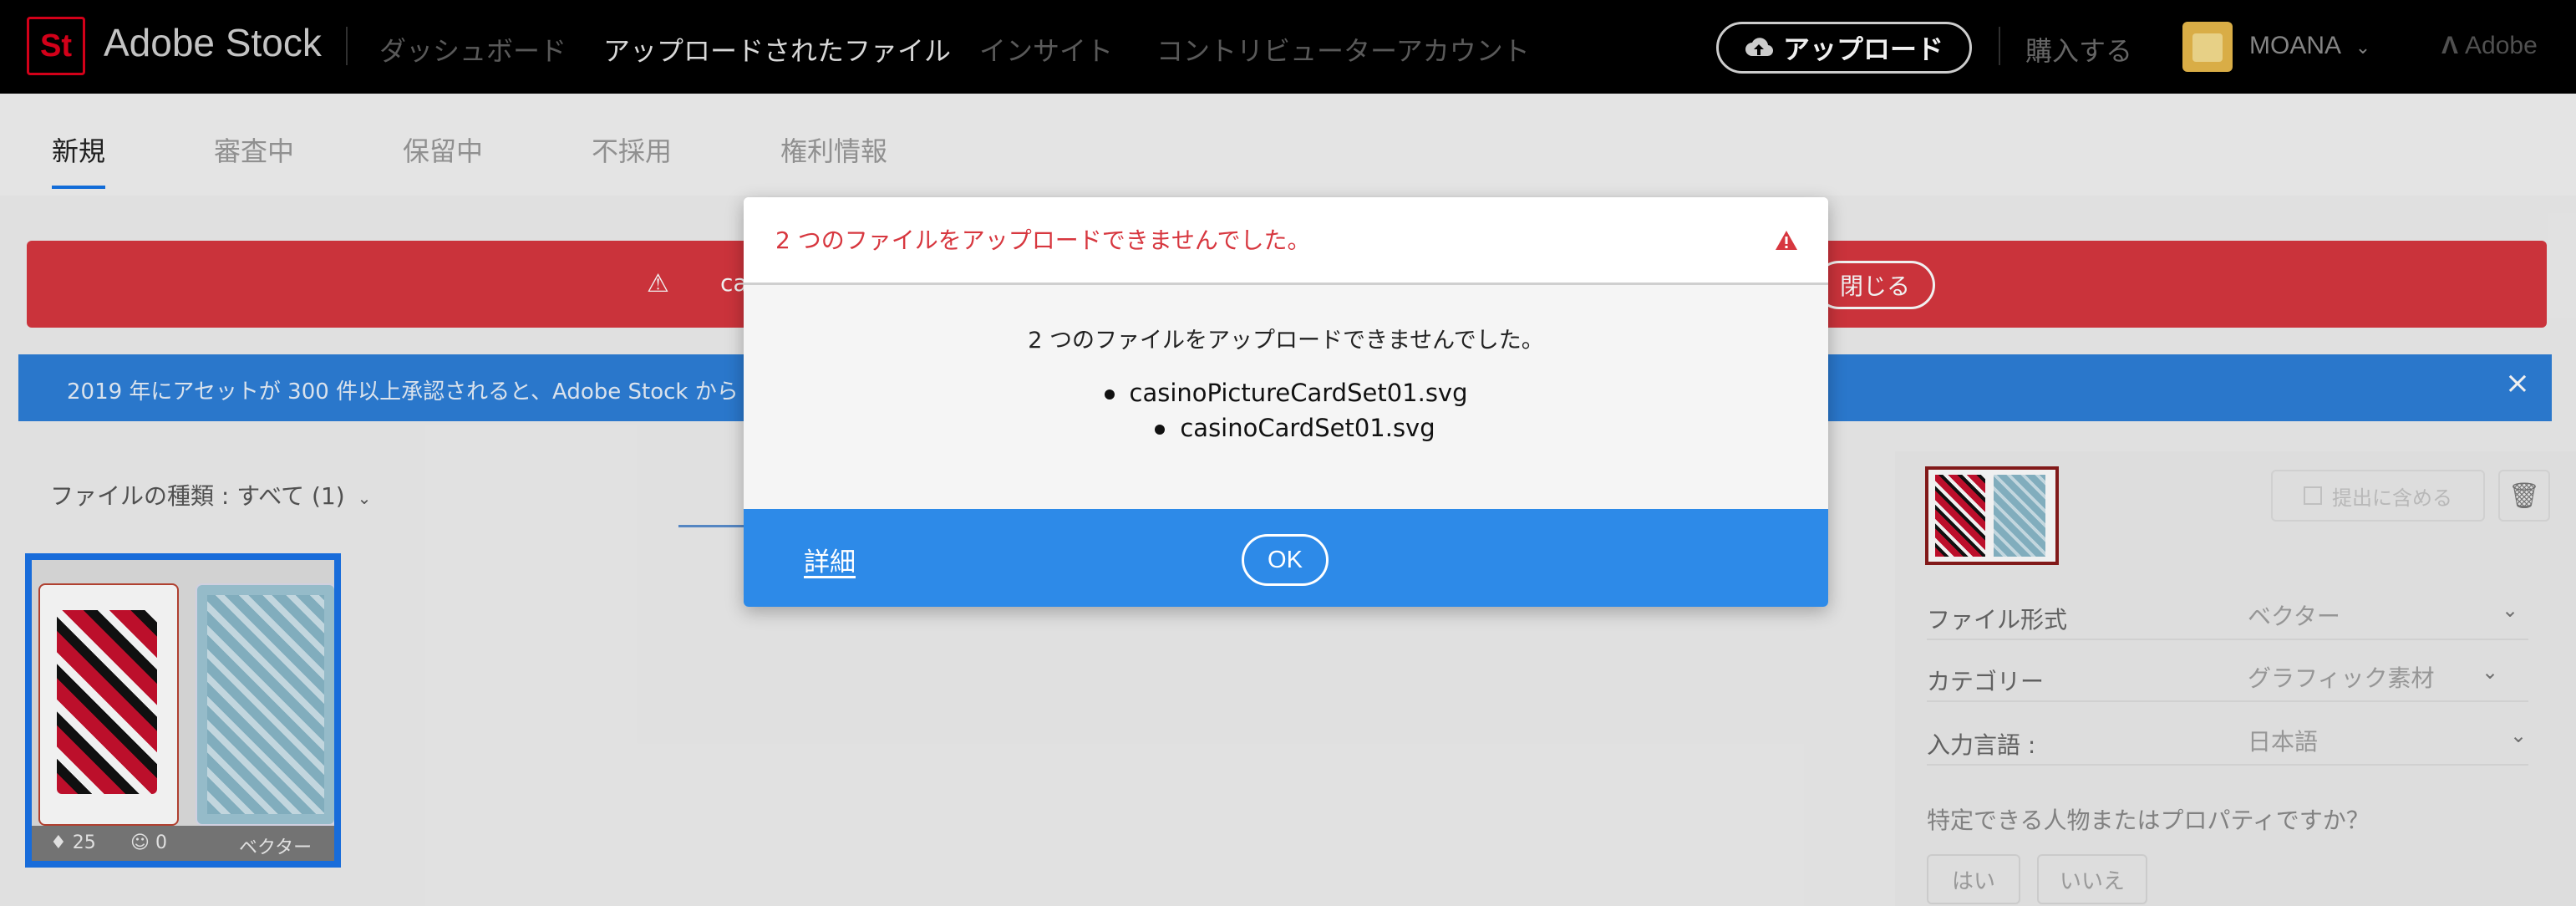 Image resolution: width=2576 pixels, height=906 pixels. I want to click on details-link: 詳細, so click(830, 559).